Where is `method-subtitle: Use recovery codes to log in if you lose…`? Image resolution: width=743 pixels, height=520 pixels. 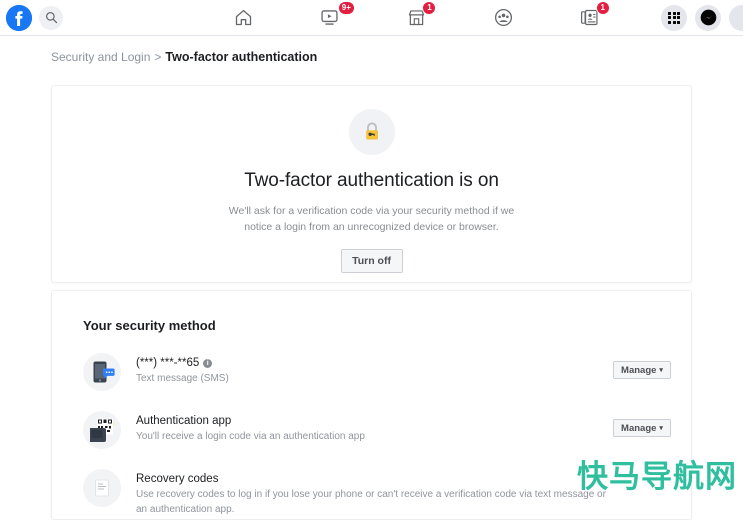 method-subtitle: Use recovery codes to log in if you lose… is located at coordinates (371, 502).